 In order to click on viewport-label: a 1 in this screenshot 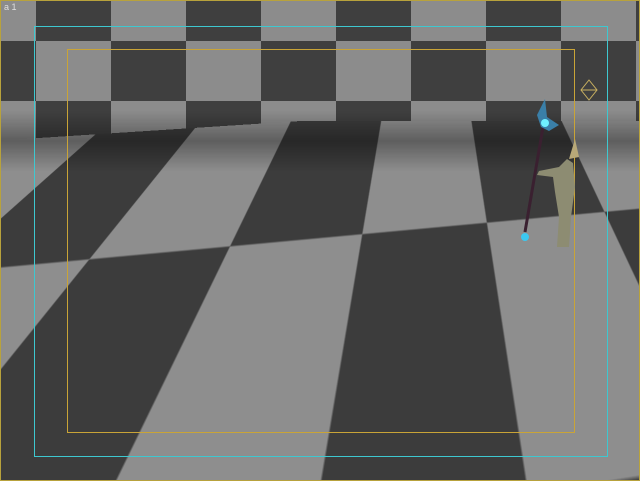, I will do `click(10, 7)`.